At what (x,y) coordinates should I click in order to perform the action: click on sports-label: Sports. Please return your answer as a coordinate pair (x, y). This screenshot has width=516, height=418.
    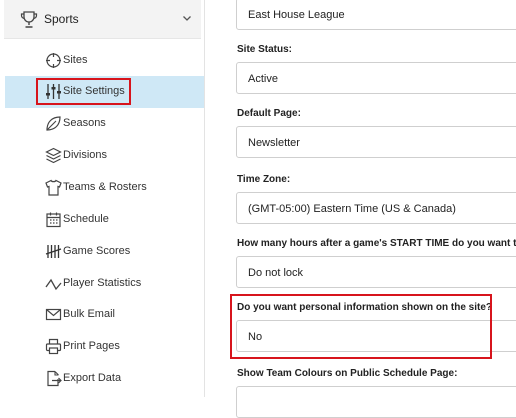
    Looking at the image, I should click on (61, 19).